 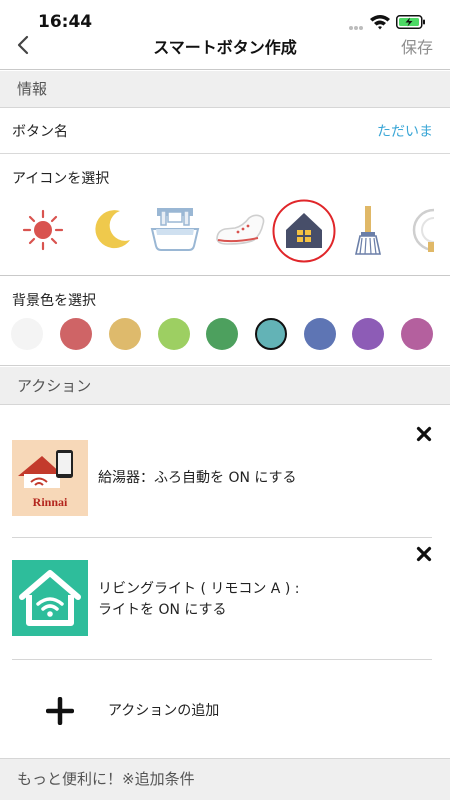 I want to click on add-action-button: アクションの追加, so click(x=225, y=709).